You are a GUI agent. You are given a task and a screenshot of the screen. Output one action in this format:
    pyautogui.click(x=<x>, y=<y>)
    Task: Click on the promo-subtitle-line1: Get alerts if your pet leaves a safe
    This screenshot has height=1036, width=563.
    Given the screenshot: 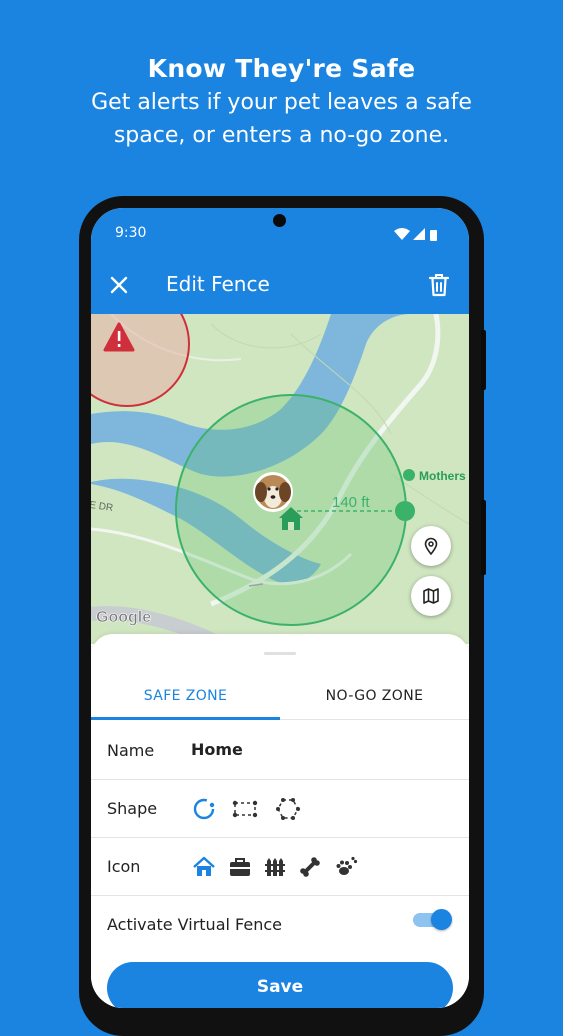 What is the action you would take?
    pyautogui.click(x=281, y=102)
    